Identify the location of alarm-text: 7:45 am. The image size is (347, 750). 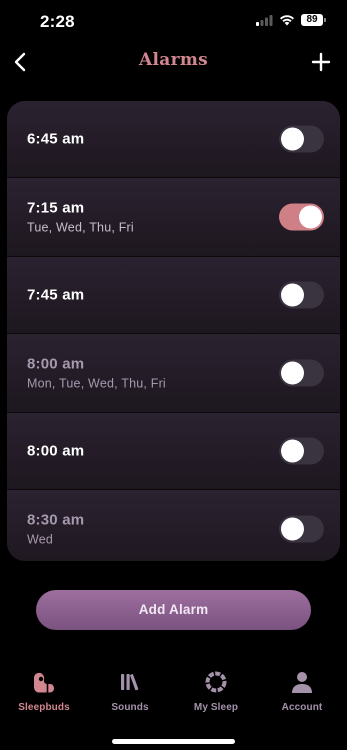
(55, 295).